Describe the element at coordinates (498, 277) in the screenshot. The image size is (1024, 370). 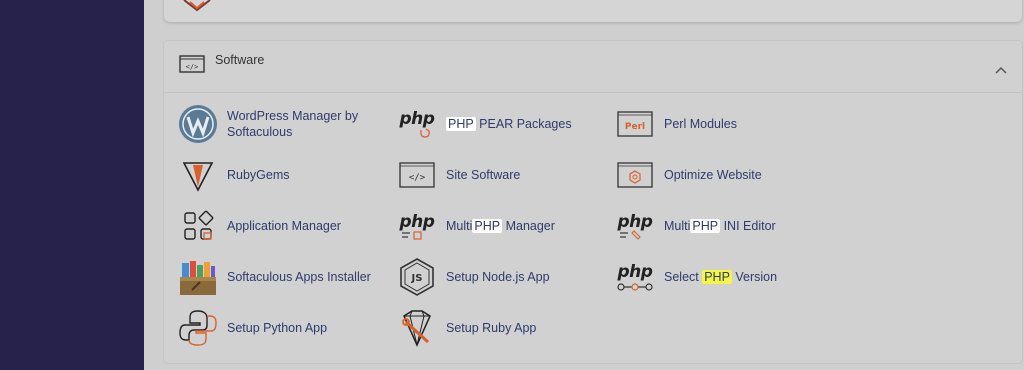
I see `item-label: Setup Node.js App` at that location.